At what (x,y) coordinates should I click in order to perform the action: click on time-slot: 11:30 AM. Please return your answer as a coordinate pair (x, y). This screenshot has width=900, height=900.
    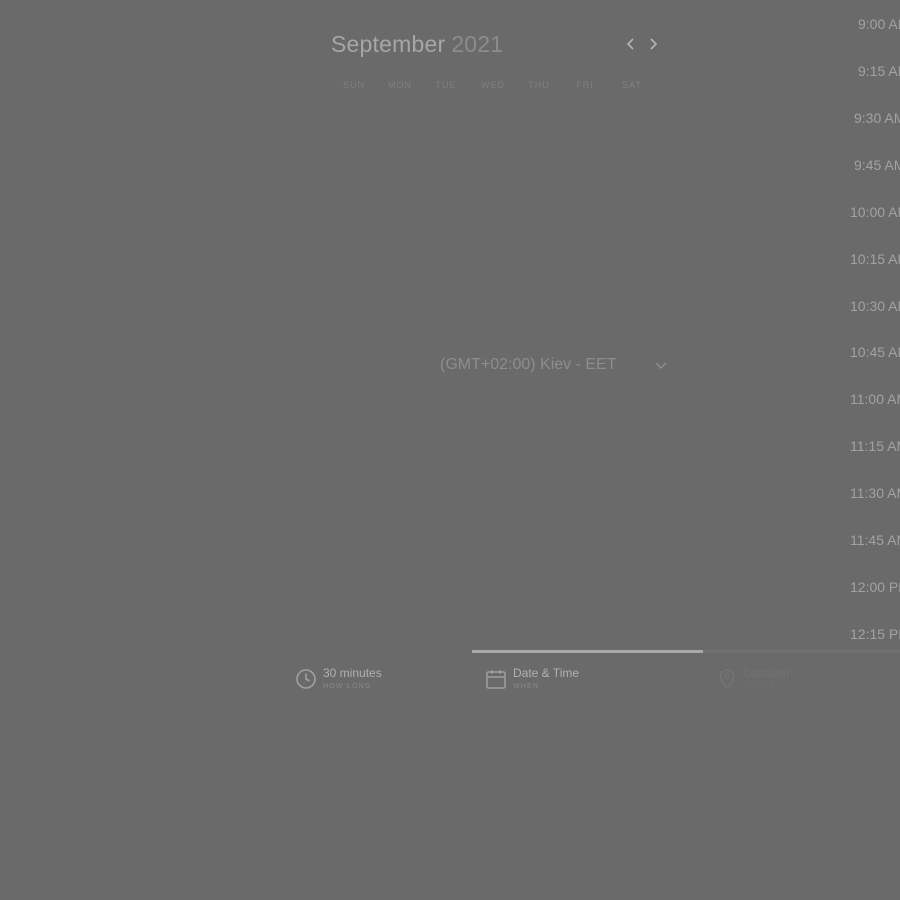
    Looking at the image, I should click on (875, 493).